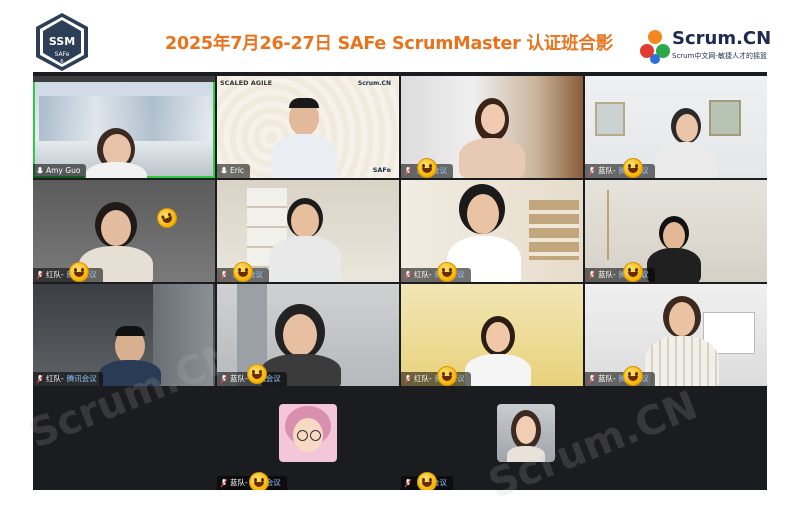 This screenshot has width=800, height=515. Describe the element at coordinates (308, 231) in the screenshot. I see `video-tile-6: 腾讯会议` at that location.